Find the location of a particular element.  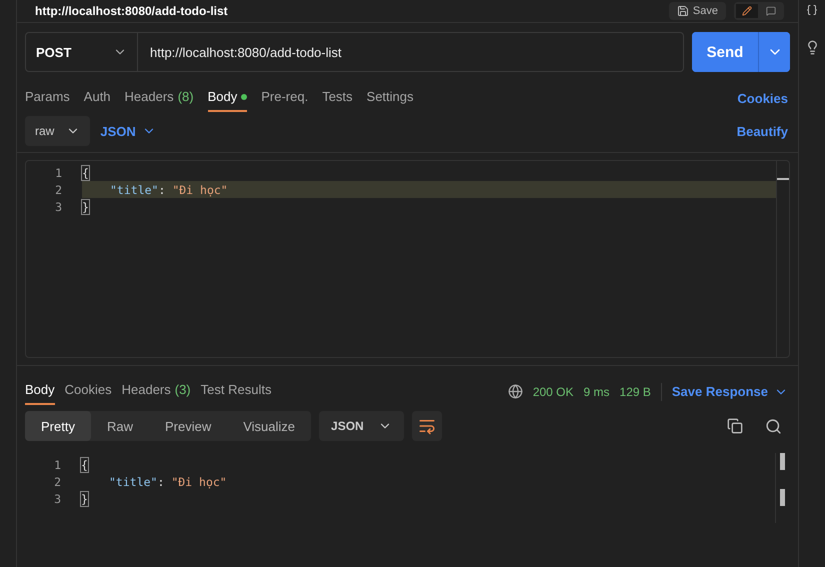

view-tab: Preview is located at coordinates (188, 426).